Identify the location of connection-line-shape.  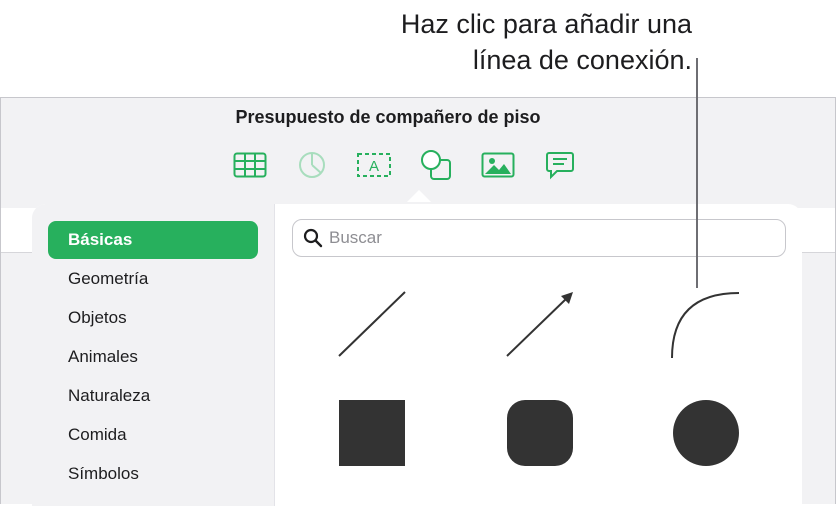
(706, 325).